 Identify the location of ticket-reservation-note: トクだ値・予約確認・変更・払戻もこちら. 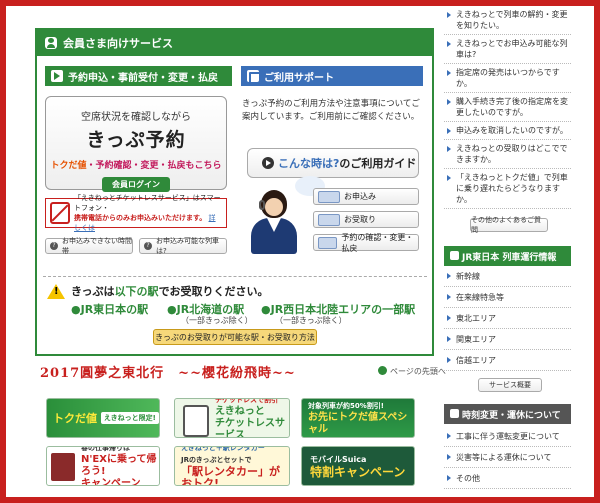
(136, 164).